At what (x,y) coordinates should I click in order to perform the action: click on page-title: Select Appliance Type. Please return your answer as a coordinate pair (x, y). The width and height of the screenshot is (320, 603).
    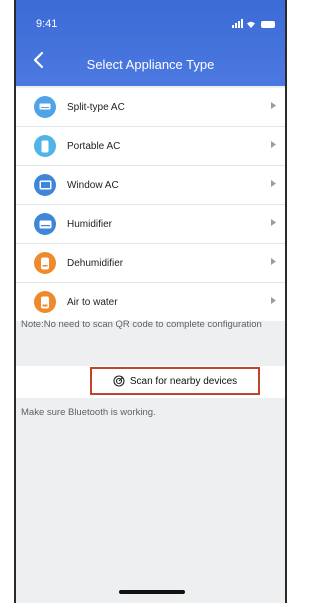
    Looking at the image, I should click on (150, 64).